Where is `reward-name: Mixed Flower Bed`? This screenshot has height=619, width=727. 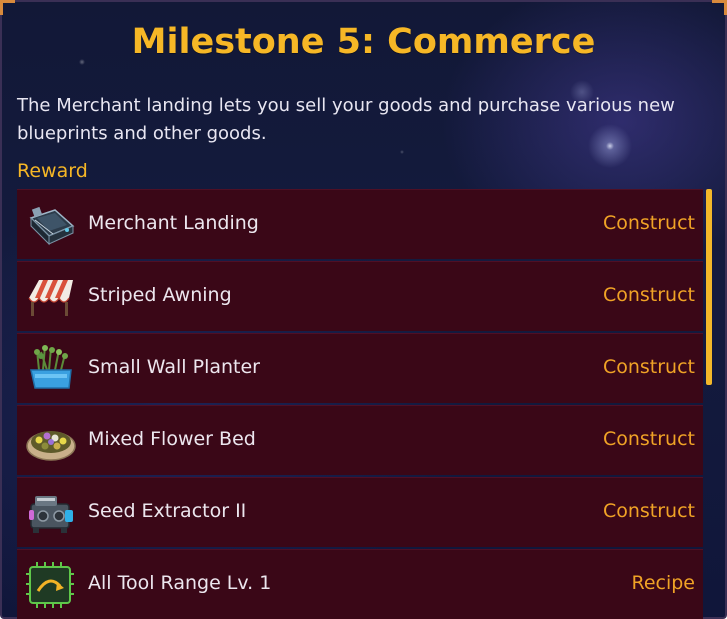 reward-name: Mixed Flower Bed is located at coordinates (172, 439).